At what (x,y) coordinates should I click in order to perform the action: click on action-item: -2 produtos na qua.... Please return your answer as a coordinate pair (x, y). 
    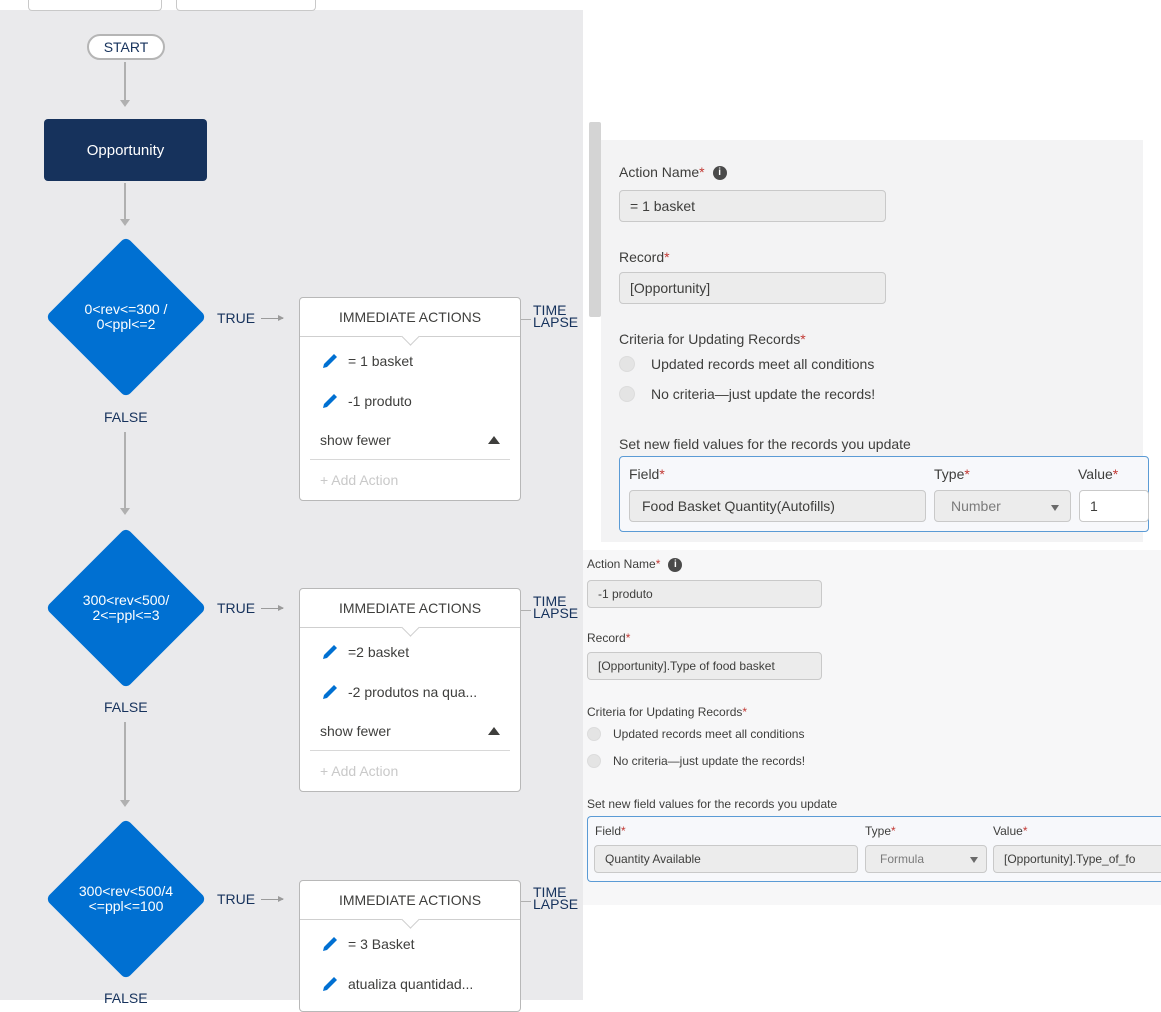
    Looking at the image, I should click on (410, 692).